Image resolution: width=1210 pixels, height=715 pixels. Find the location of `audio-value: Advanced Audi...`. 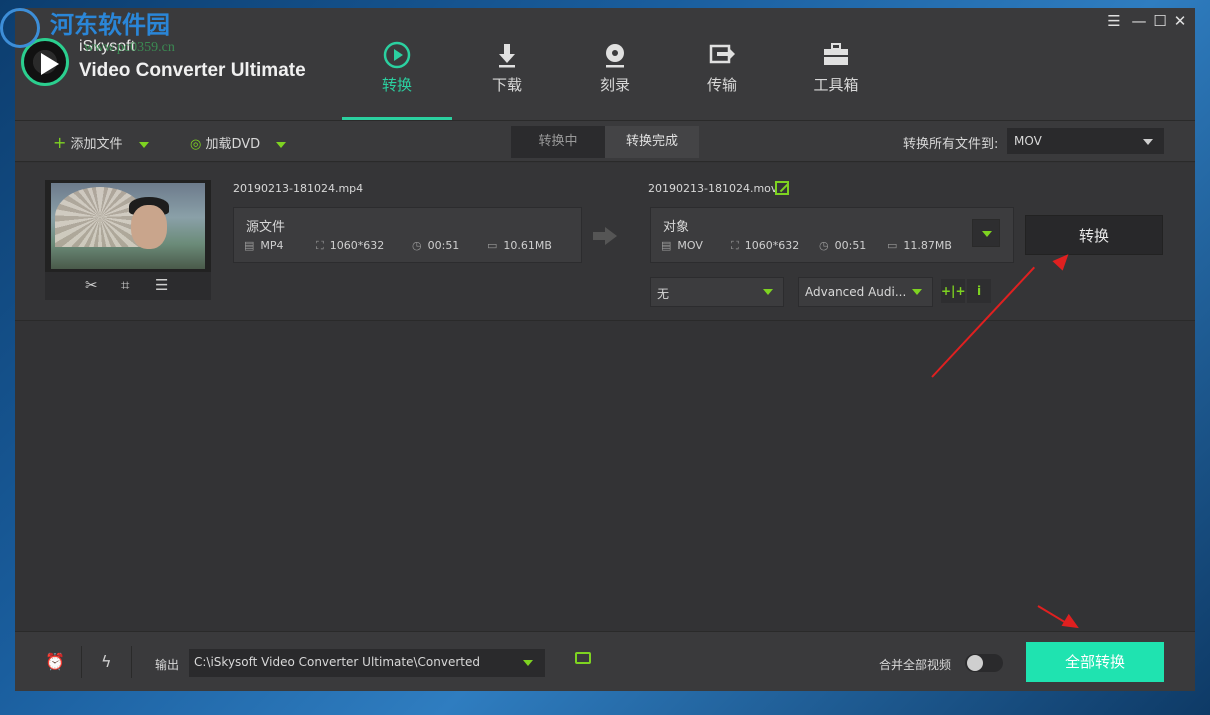

audio-value: Advanced Audi... is located at coordinates (856, 292).